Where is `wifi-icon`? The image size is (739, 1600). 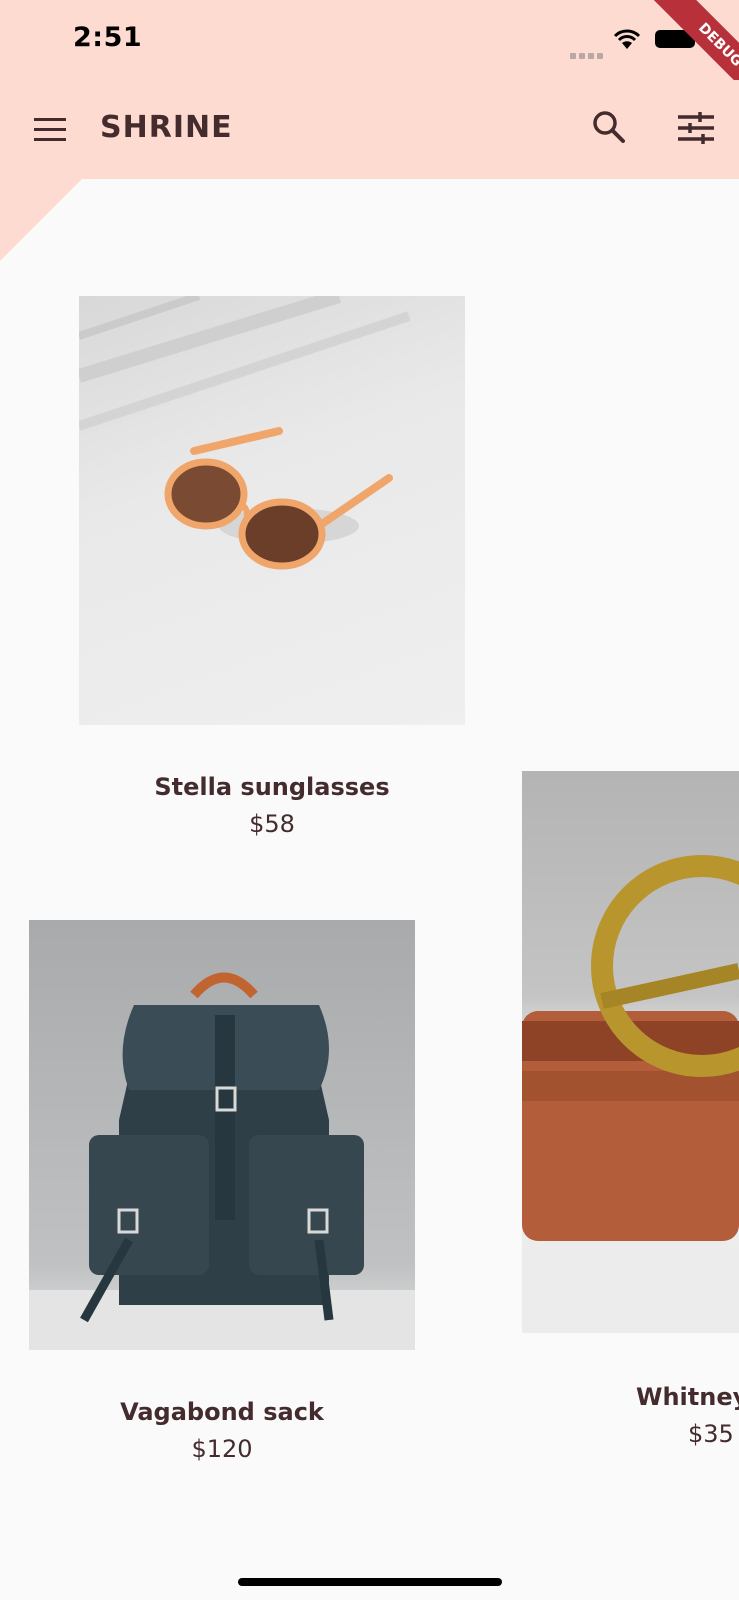 wifi-icon is located at coordinates (627, 39).